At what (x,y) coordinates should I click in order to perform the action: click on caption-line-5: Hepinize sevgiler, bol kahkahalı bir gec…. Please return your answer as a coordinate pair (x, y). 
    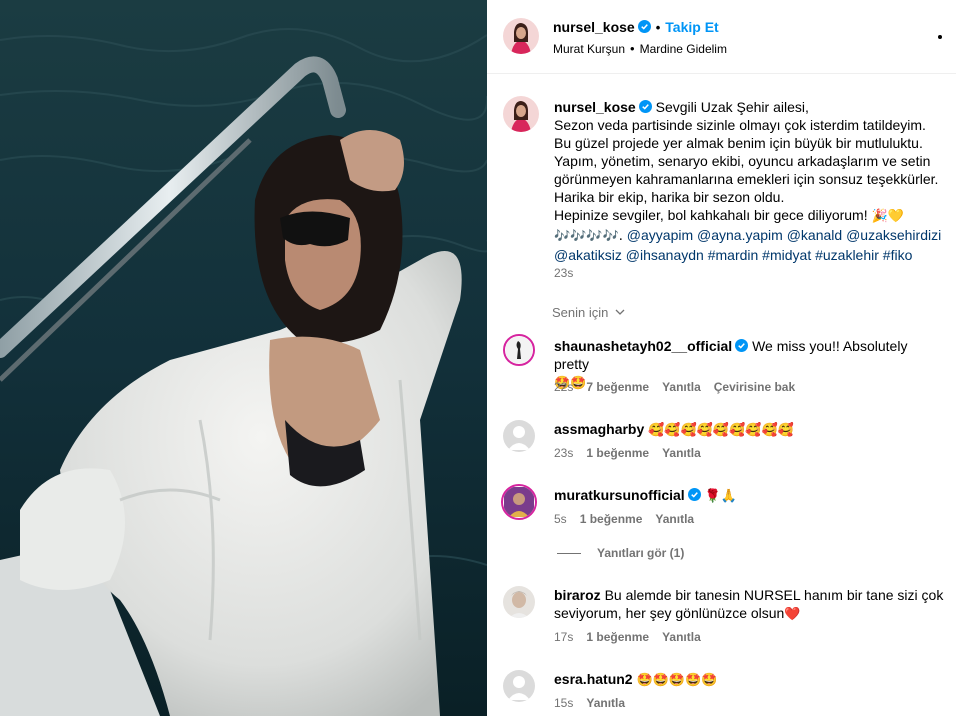
    Looking at the image, I should click on (711, 215).